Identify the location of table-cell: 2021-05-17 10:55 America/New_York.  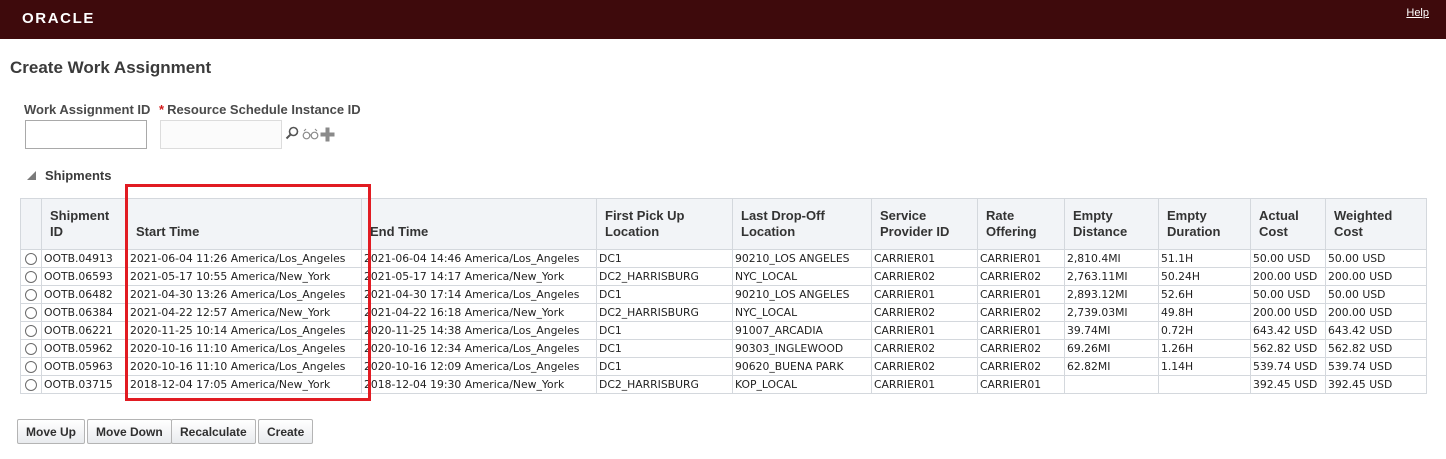
(244, 276).